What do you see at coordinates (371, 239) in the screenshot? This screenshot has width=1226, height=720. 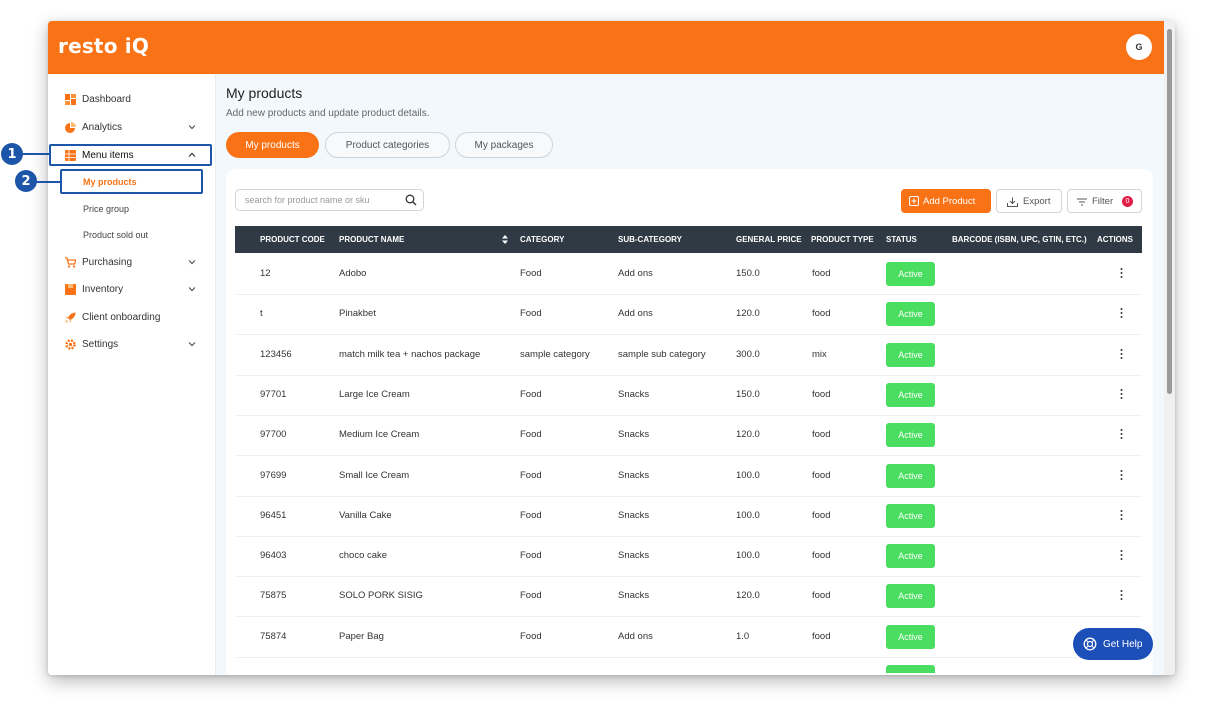 I see `column-header-product-name: PRODUCT NAME` at bounding box center [371, 239].